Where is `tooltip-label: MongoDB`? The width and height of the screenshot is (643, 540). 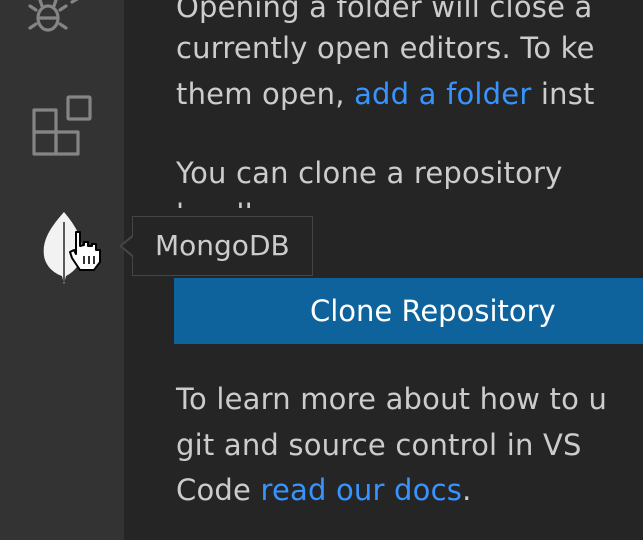 tooltip-label: MongoDB is located at coordinates (222, 245).